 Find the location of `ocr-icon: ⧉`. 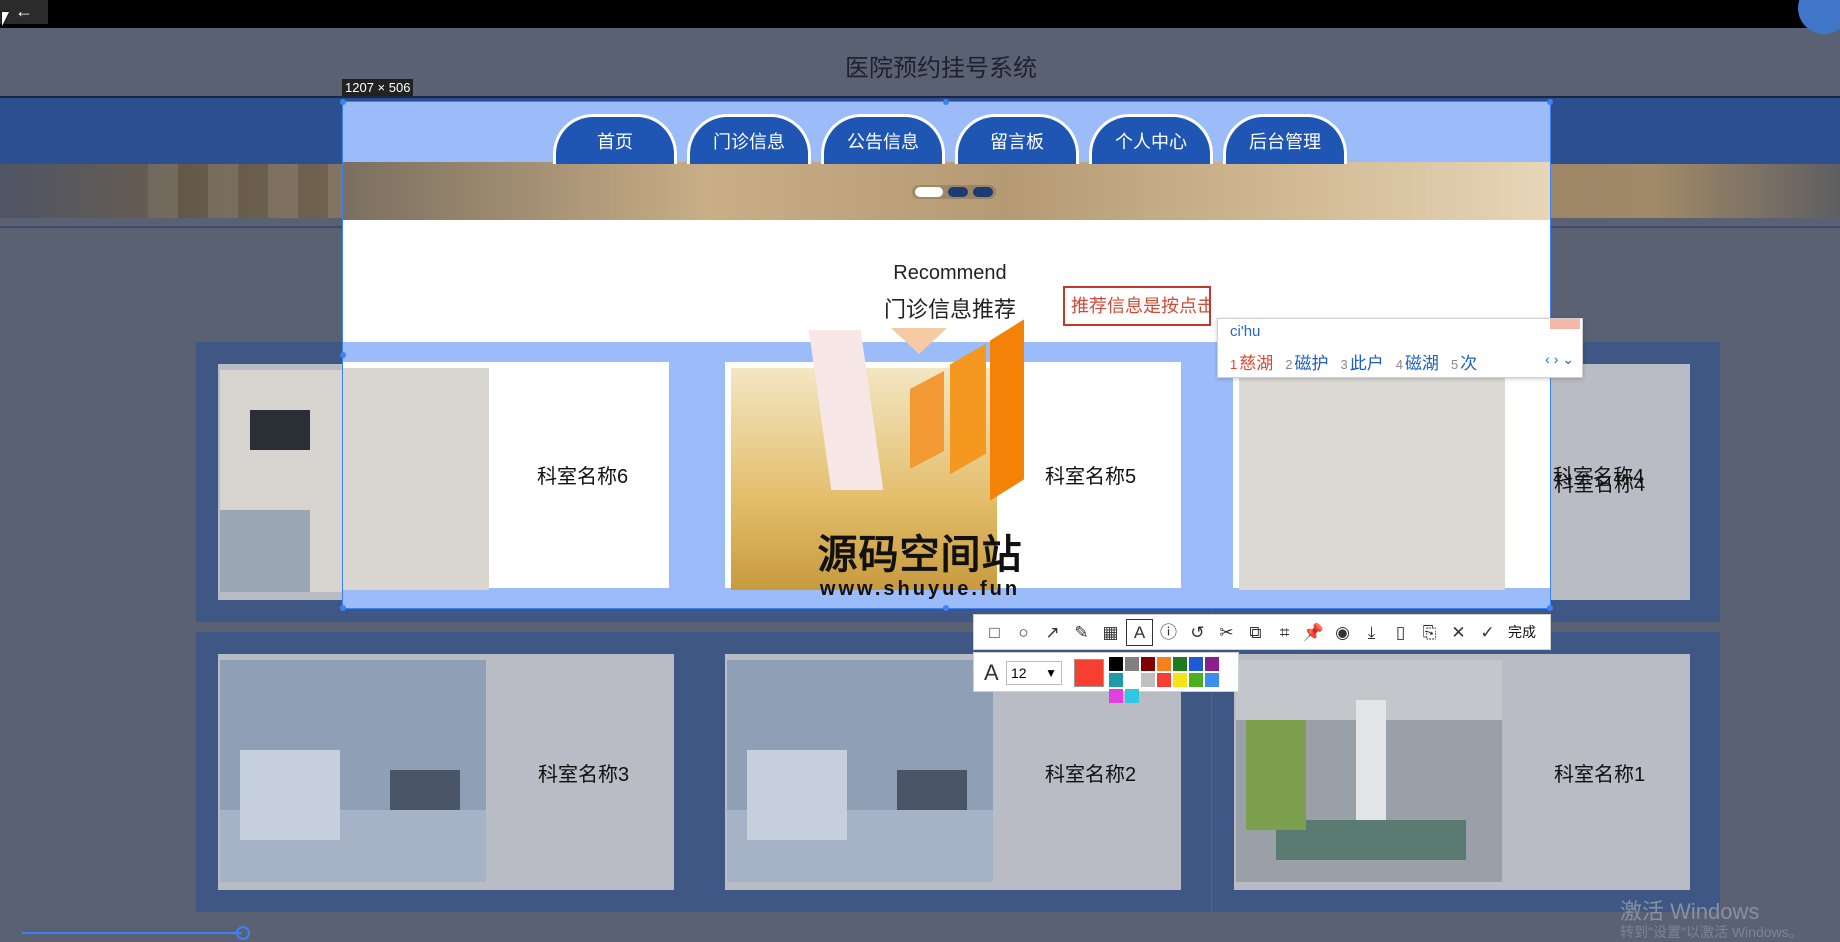

ocr-icon: ⧉ is located at coordinates (1255, 632).